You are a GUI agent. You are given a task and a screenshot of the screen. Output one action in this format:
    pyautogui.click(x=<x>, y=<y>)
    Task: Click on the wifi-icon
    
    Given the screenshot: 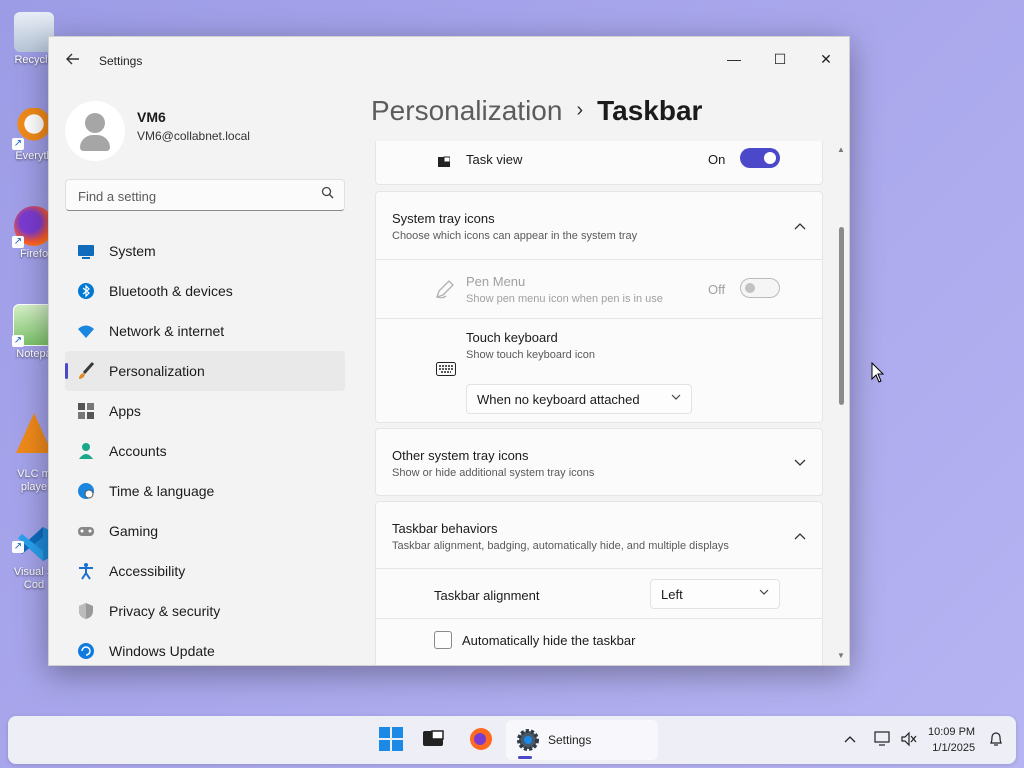 What is the action you would take?
    pyautogui.click(x=86, y=331)
    